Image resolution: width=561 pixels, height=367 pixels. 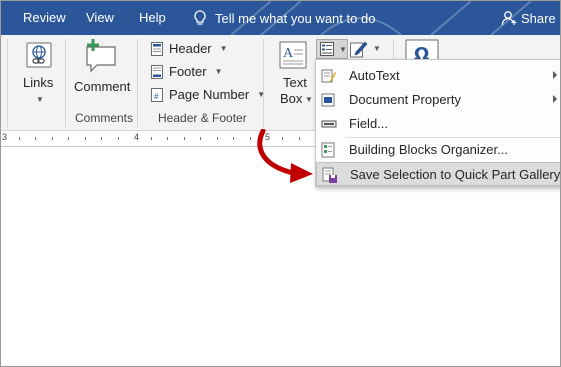 What do you see at coordinates (328, 150) in the screenshot?
I see `building-blocks-icon` at bounding box center [328, 150].